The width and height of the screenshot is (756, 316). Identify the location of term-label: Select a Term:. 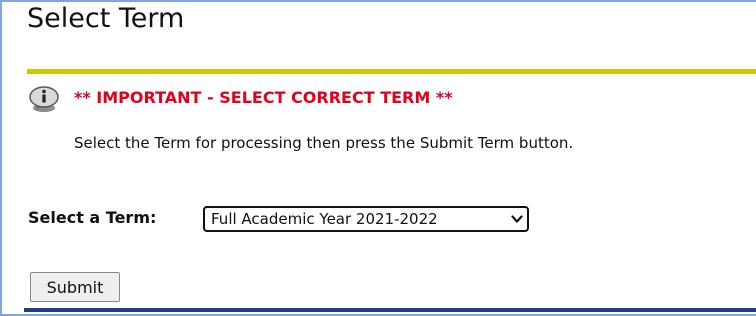
(92, 217).